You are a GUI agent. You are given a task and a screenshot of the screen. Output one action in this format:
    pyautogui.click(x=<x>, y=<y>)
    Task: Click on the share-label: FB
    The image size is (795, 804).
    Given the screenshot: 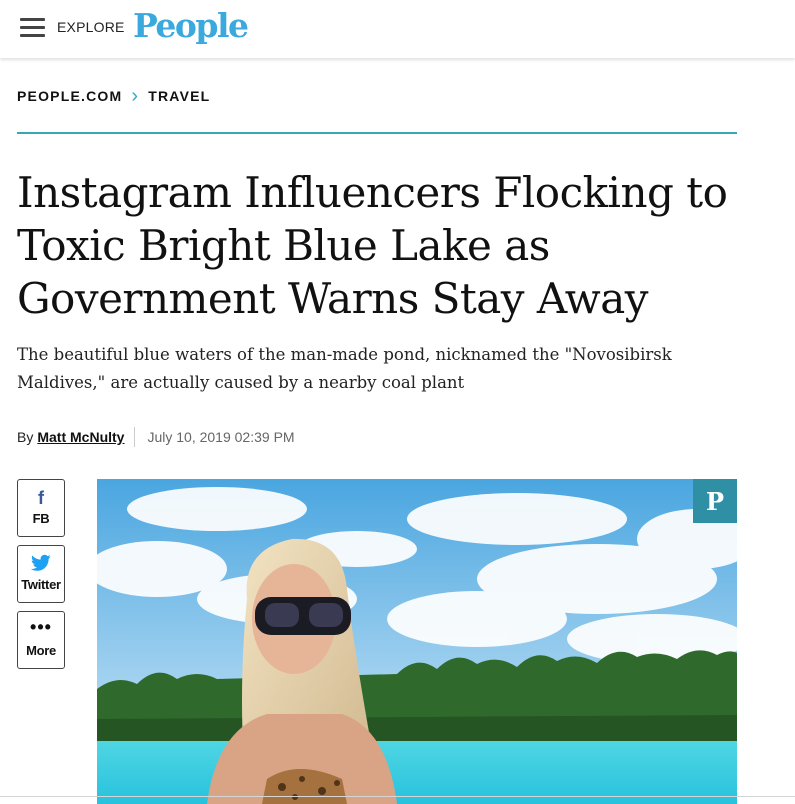 What is the action you would take?
    pyautogui.click(x=41, y=518)
    